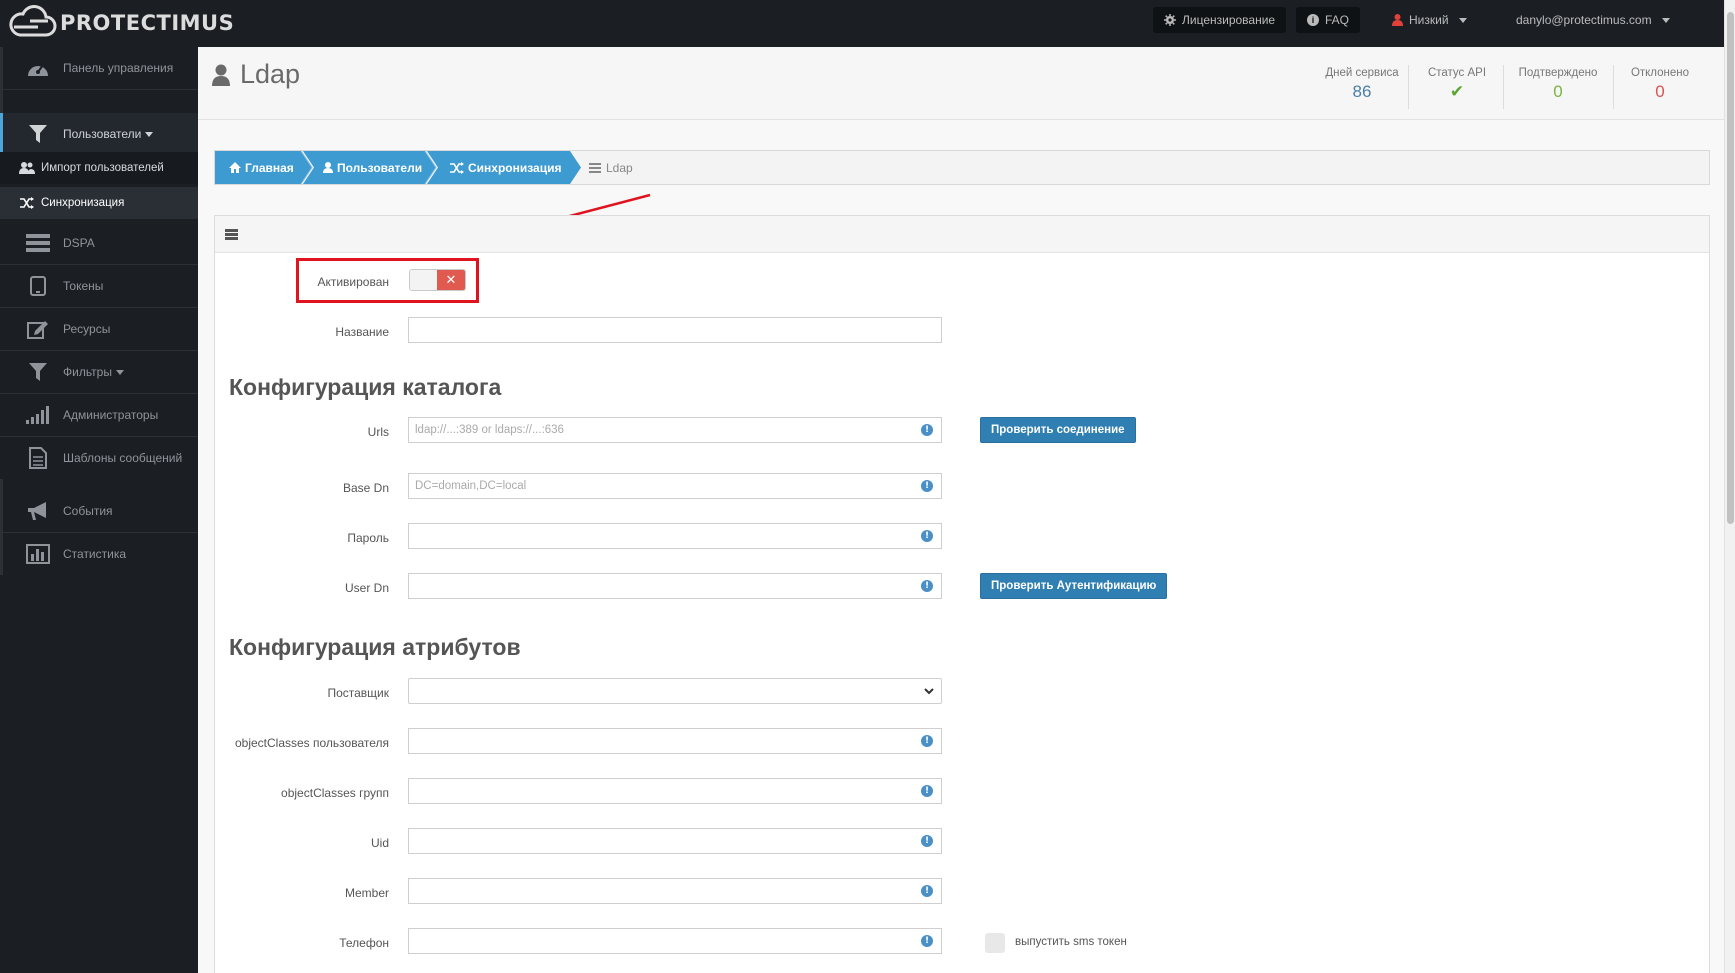 This screenshot has height=973, width=1735. What do you see at coordinates (675, 430) in the screenshot?
I see `urls-input: ldap://...:389 or ldaps://...:636 !` at bounding box center [675, 430].